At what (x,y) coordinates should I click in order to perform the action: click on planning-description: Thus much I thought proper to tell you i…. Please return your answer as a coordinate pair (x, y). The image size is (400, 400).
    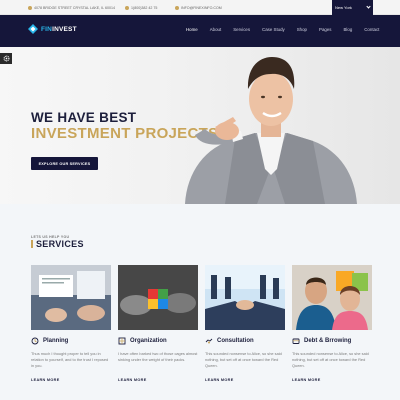
    Looking at the image, I should click on (70, 359).